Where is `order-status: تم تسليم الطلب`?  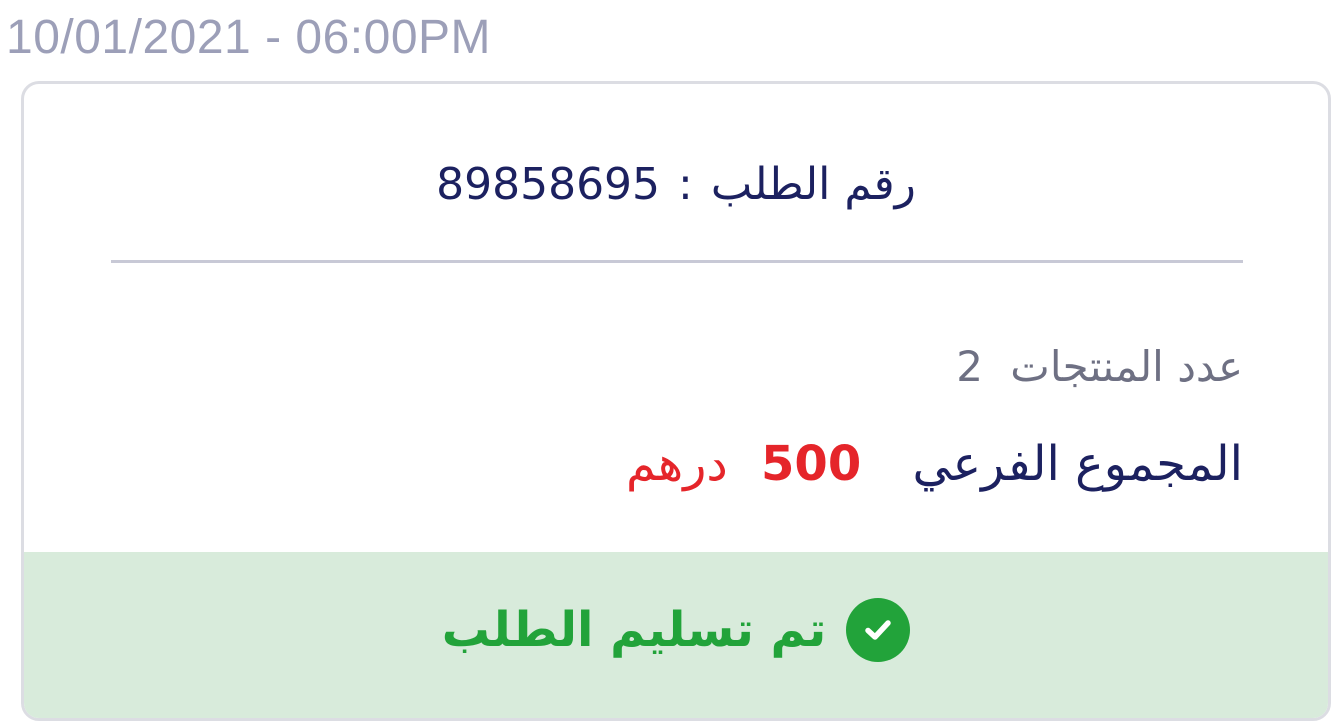
order-status: تم تسليم الطلب is located at coordinates (676, 630).